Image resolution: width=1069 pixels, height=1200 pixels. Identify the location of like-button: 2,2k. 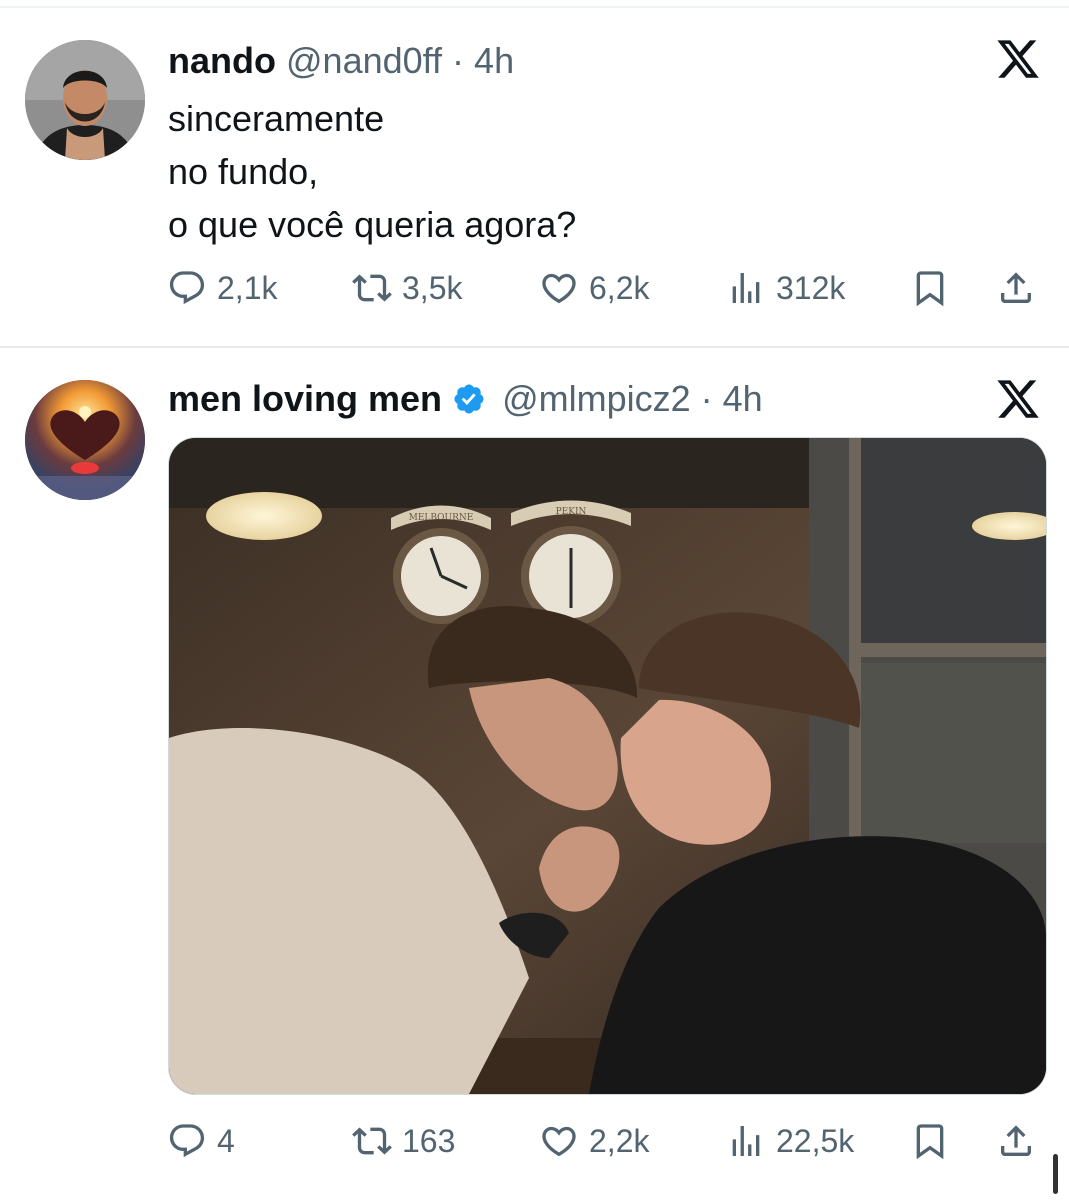
(594, 1141).